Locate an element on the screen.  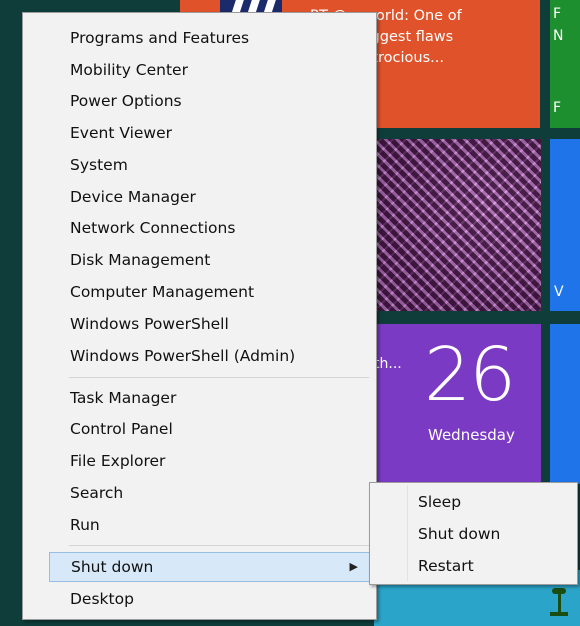
submenu-item-restart: Restart is located at coordinates (446, 566).